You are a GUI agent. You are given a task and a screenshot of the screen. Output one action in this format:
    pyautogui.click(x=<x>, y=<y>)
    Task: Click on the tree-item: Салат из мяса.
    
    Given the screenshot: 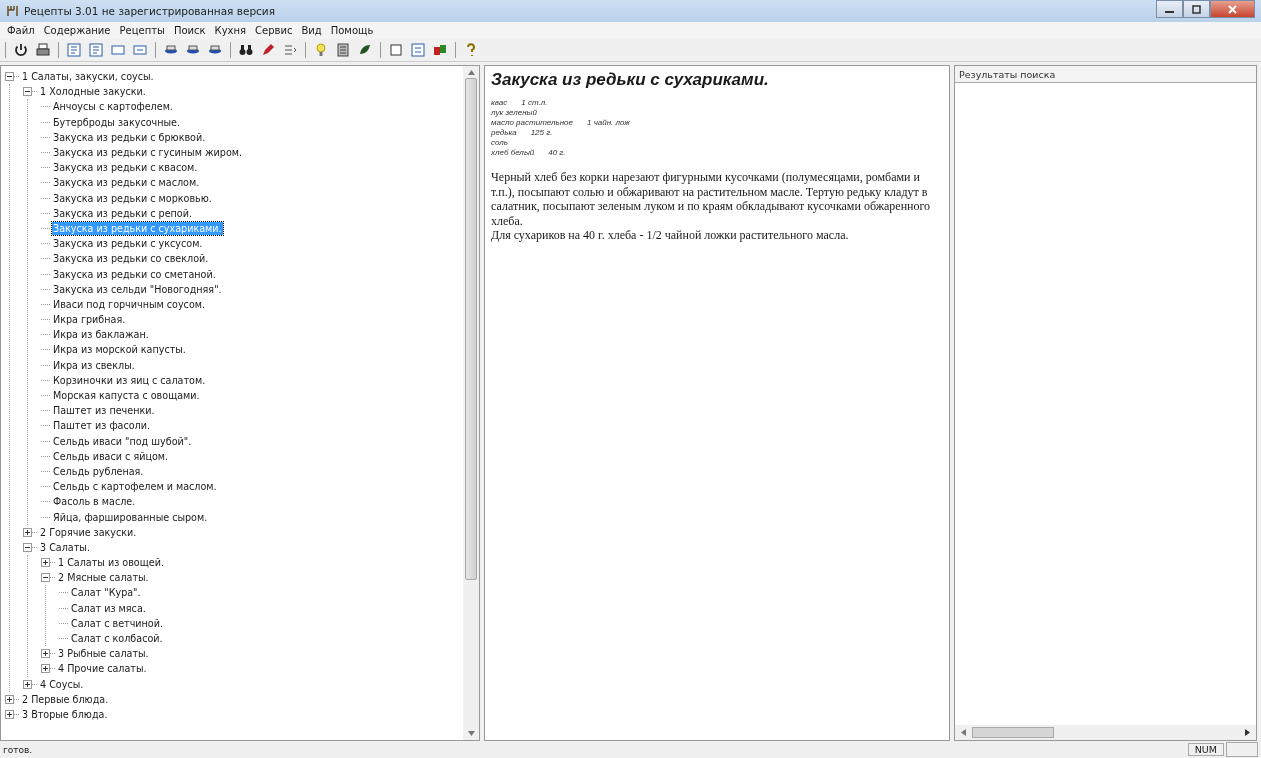 What is the action you would take?
    pyautogui.click(x=108, y=608)
    